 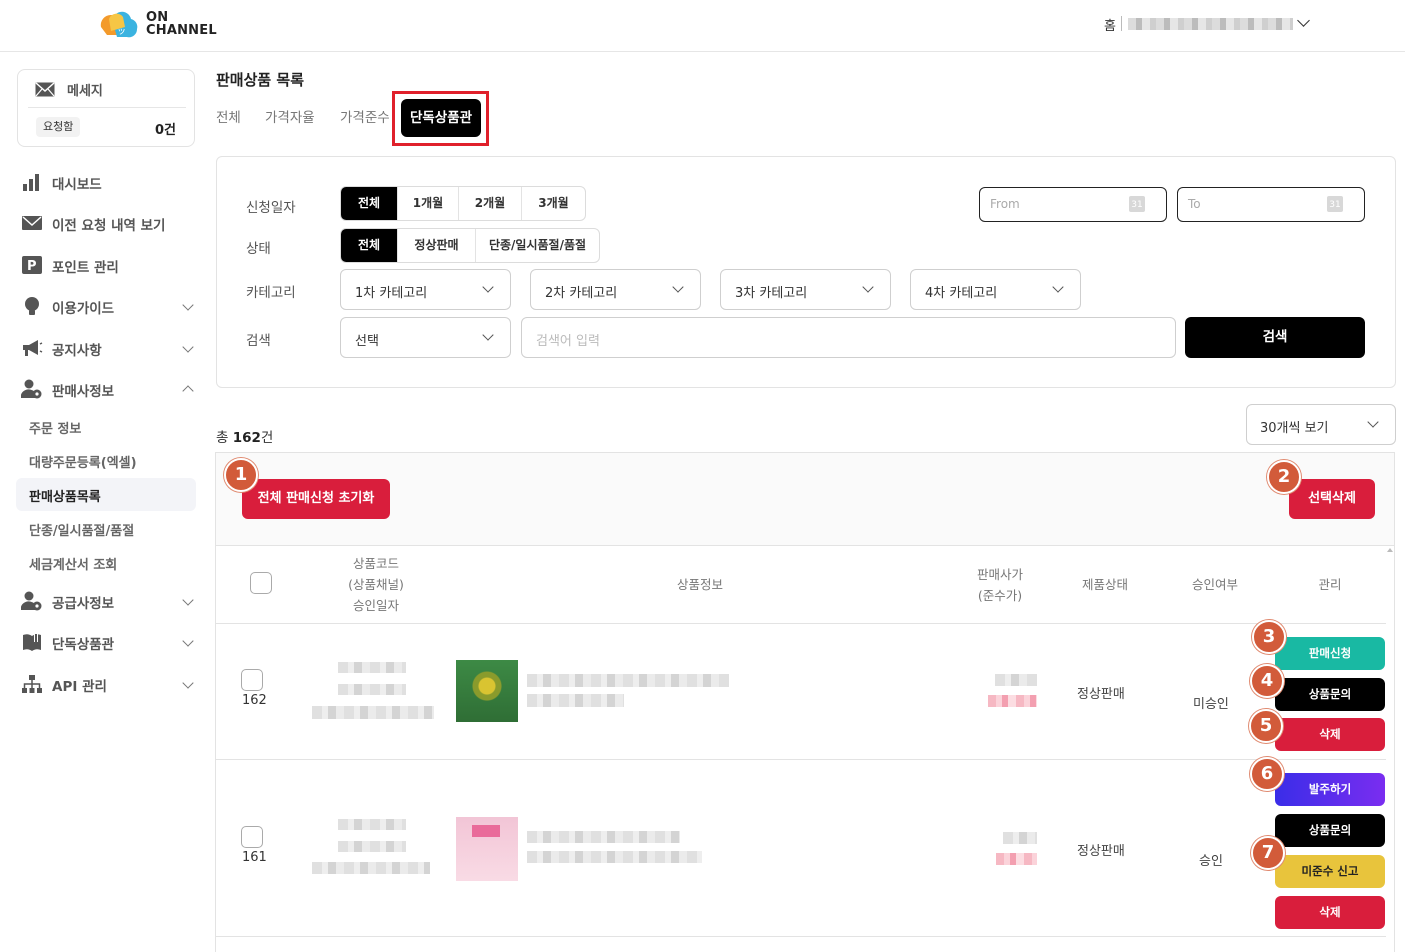 I want to click on search-type-select: 선택, so click(x=425, y=337).